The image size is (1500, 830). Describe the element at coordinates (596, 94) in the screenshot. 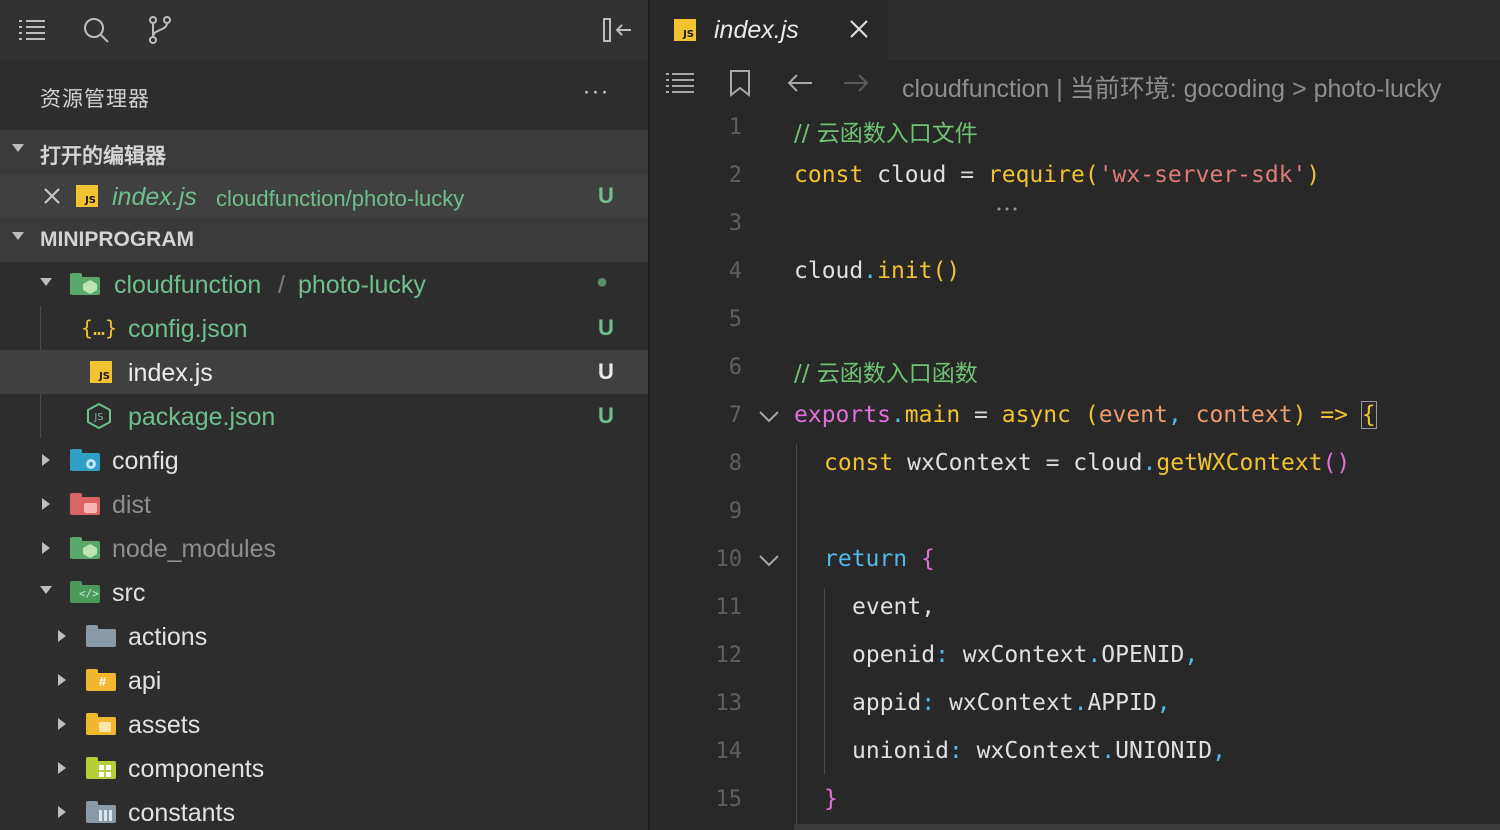

I see `more-actions-button: ···` at that location.